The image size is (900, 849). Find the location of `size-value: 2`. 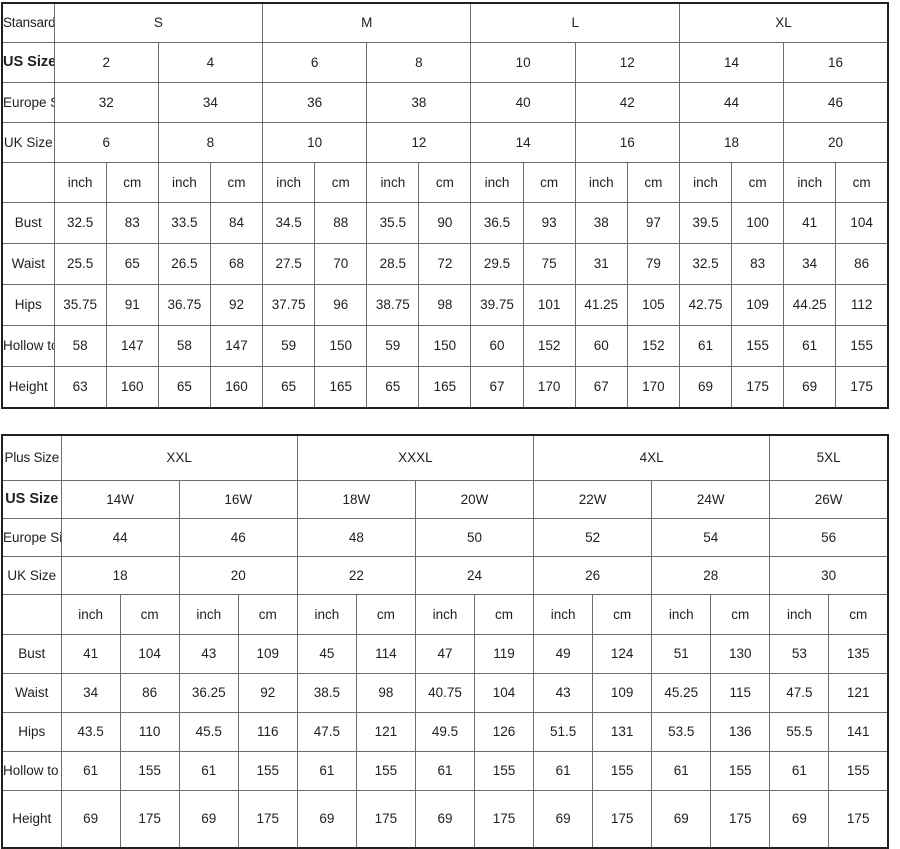

size-value: 2 is located at coordinates (106, 62).